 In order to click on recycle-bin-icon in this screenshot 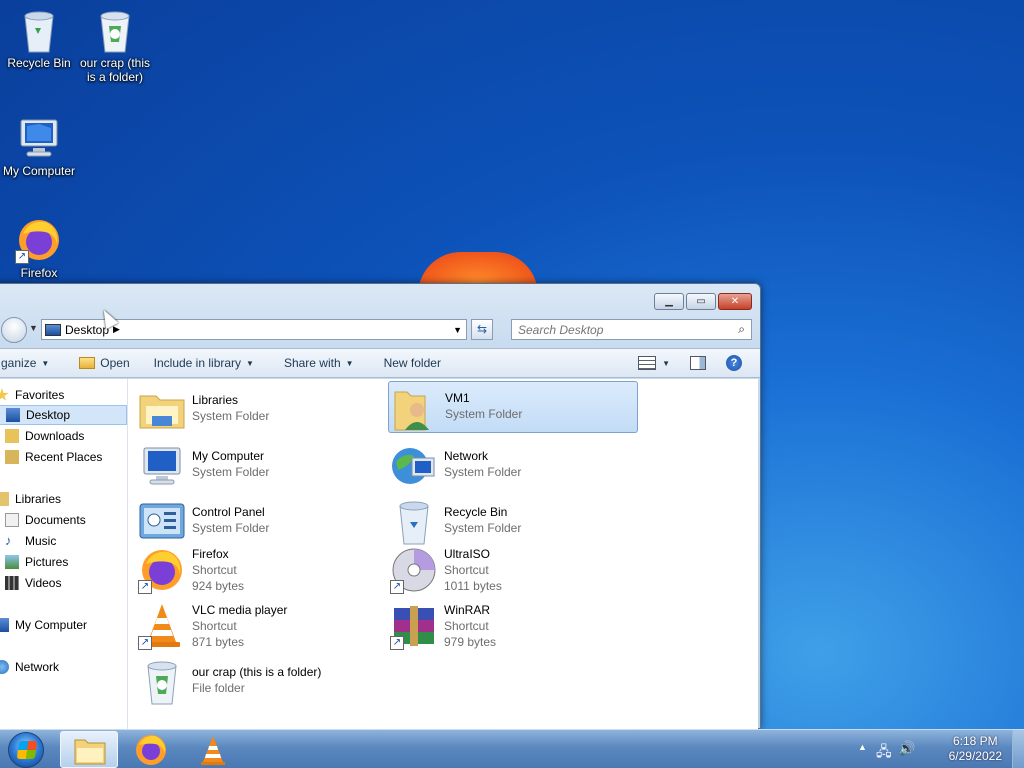, I will do `click(414, 522)`.